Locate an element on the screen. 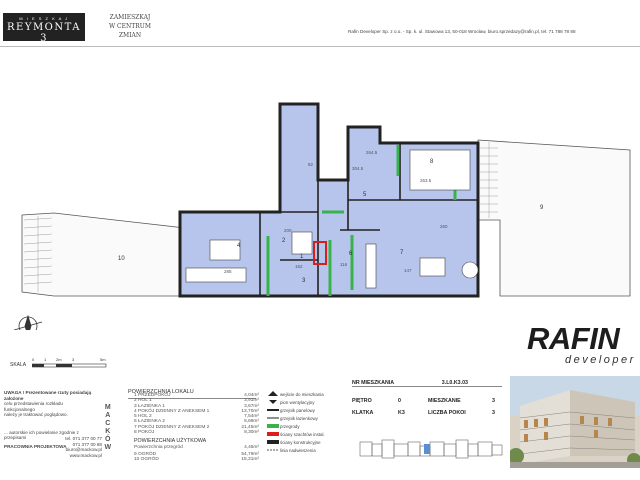 The height and width of the screenshot is (480, 640). designer-letter: A is located at coordinates (108, 415).